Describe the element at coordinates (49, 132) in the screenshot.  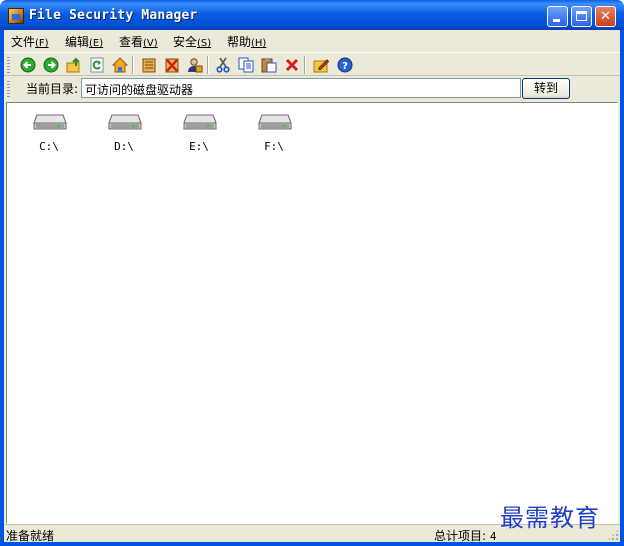
I see `drive-item-c: C:\` at that location.